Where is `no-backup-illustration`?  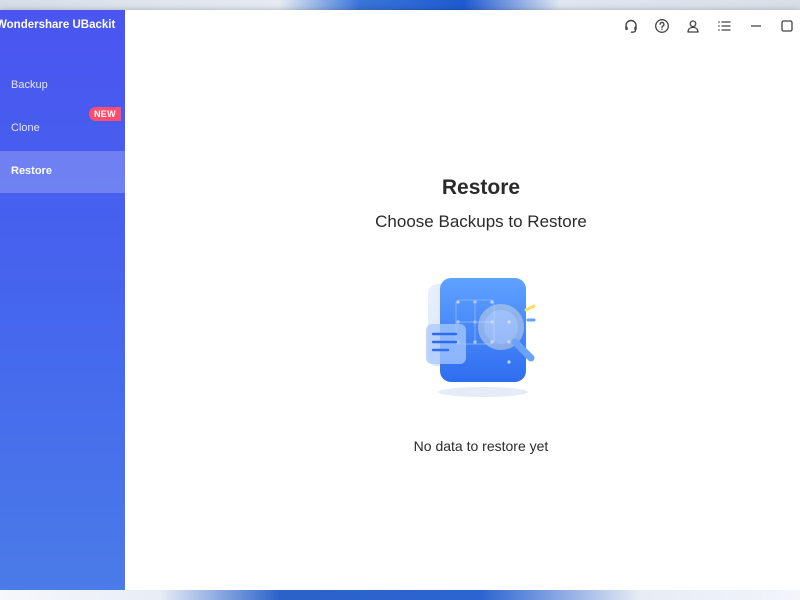 no-backup-illustration is located at coordinates (493, 337).